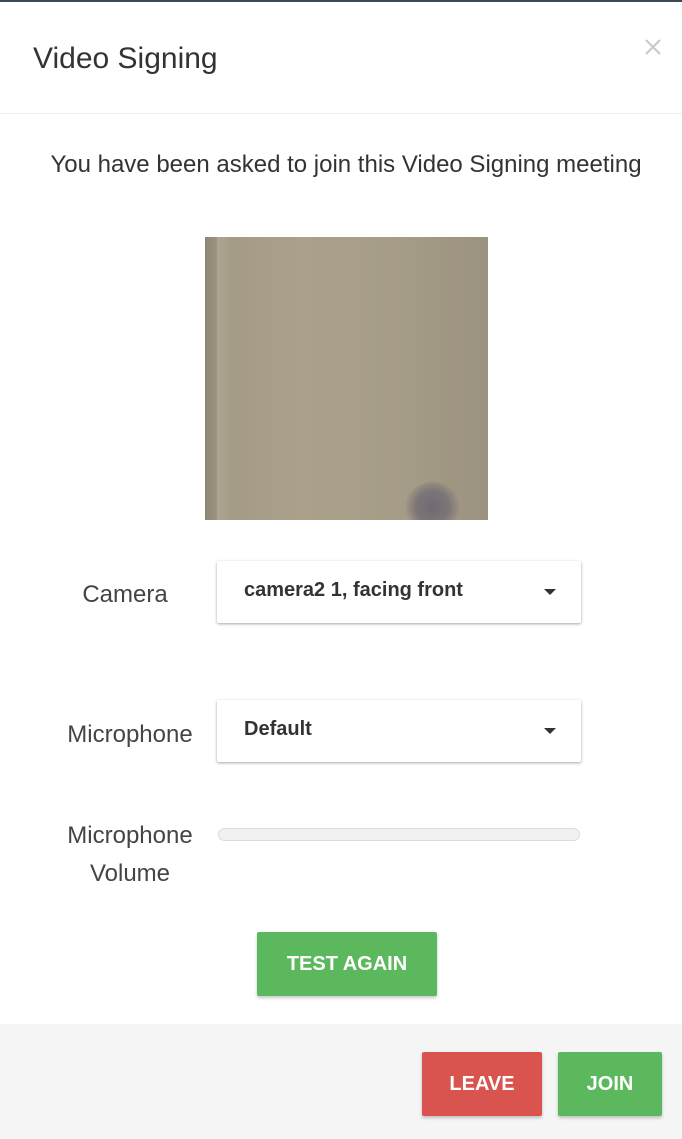  Describe the element at coordinates (432, 501) in the screenshot. I see `preview-shadow` at that location.